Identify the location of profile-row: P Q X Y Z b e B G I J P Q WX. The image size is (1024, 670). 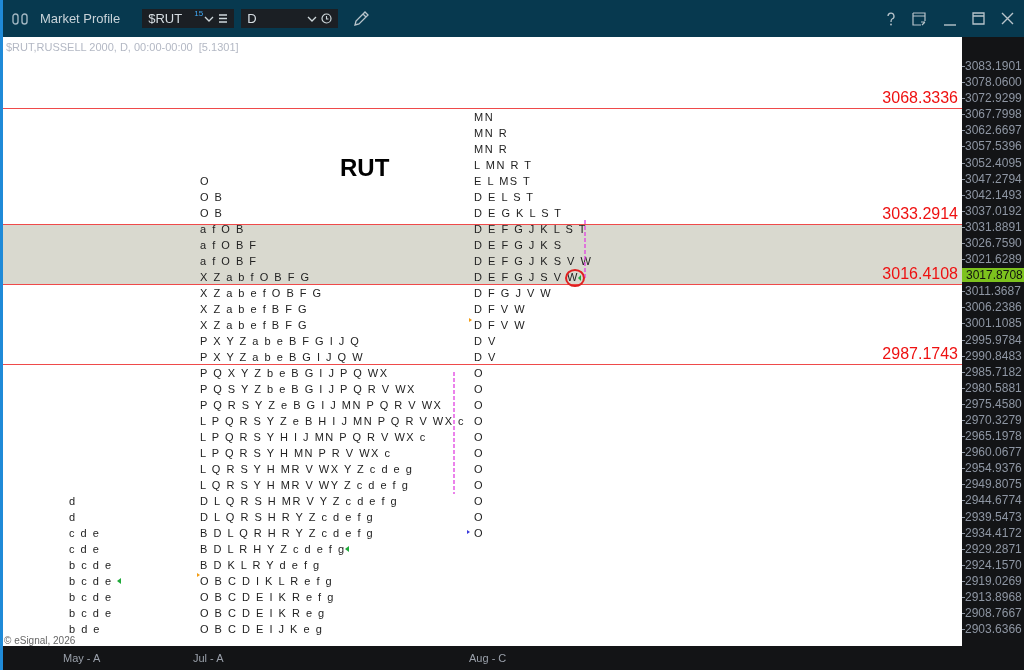
(294, 373).